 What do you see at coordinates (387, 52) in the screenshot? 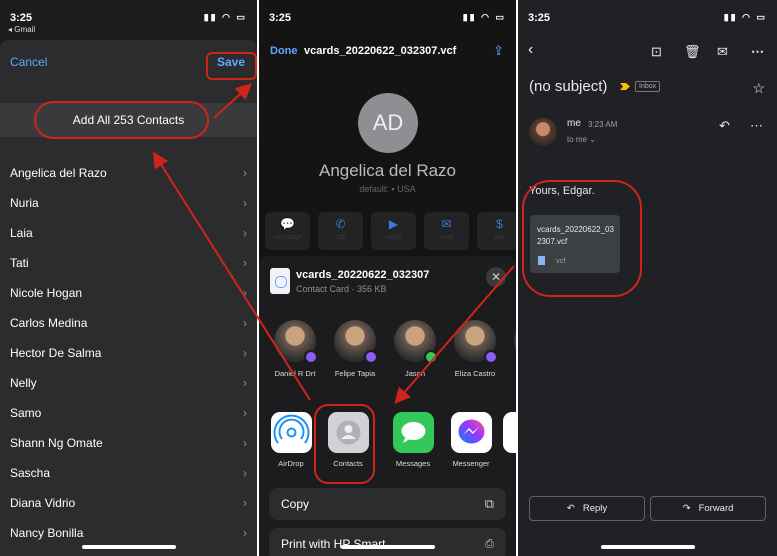
I see `preview-toolbar: Done vcards_20220622_032307.vcf ⇪` at bounding box center [387, 52].